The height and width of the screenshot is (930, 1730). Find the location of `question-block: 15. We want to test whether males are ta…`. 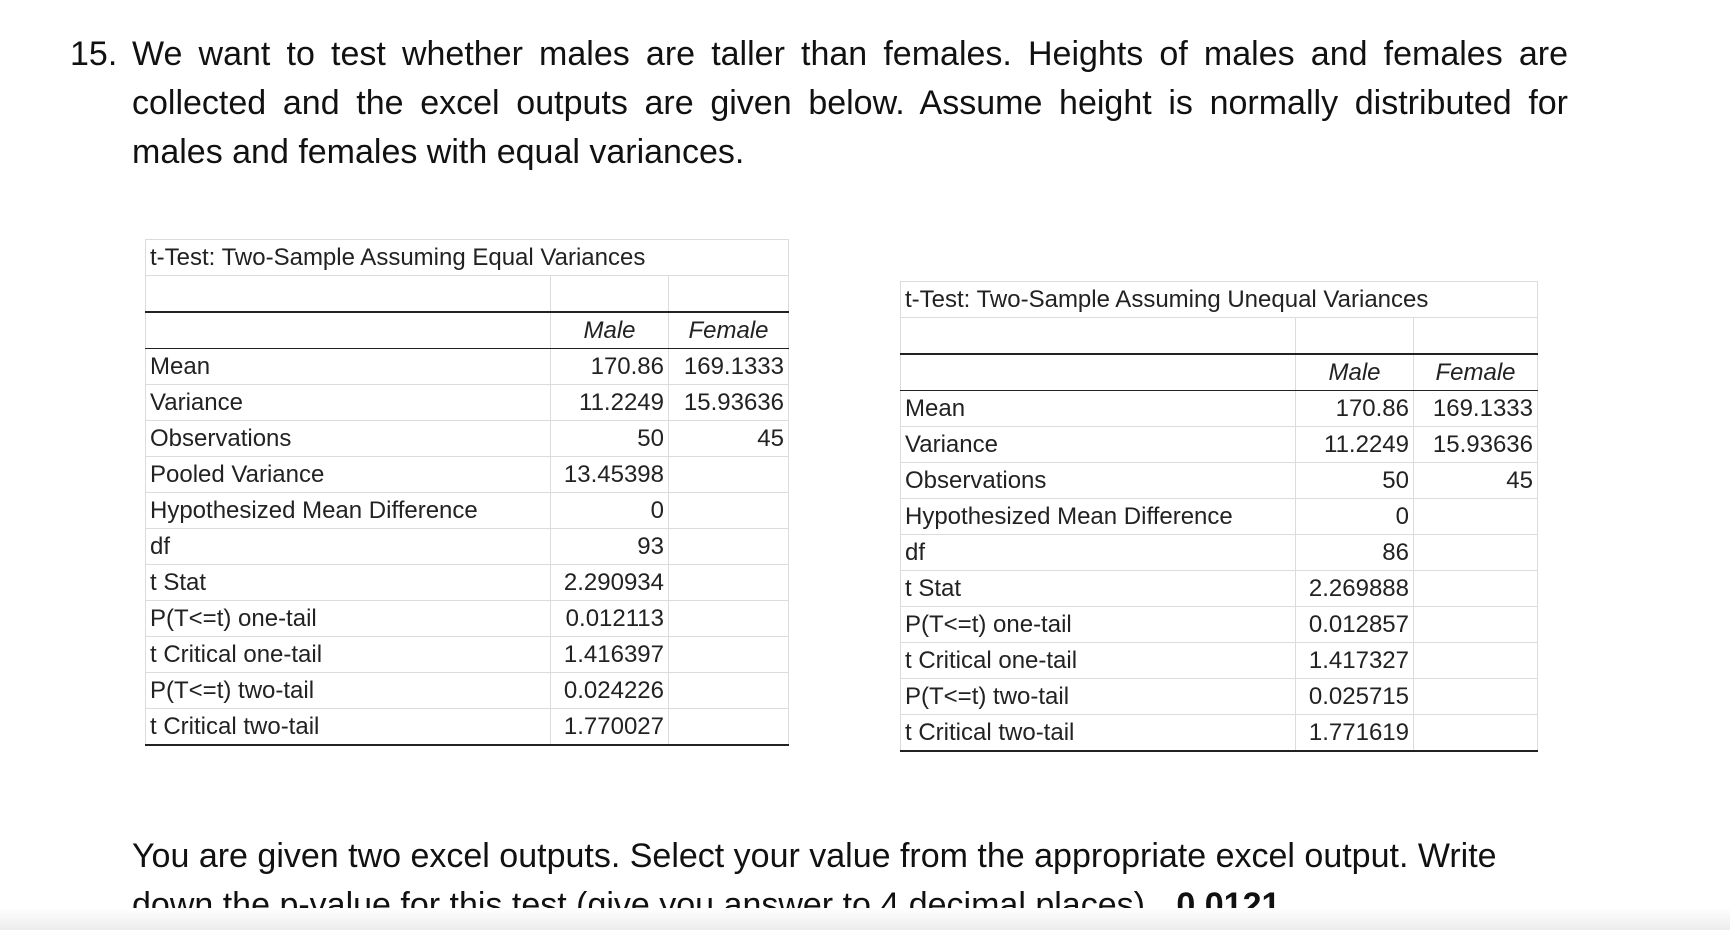

question-block: 15. We want to test whether males are ta… is located at coordinates (820, 103).